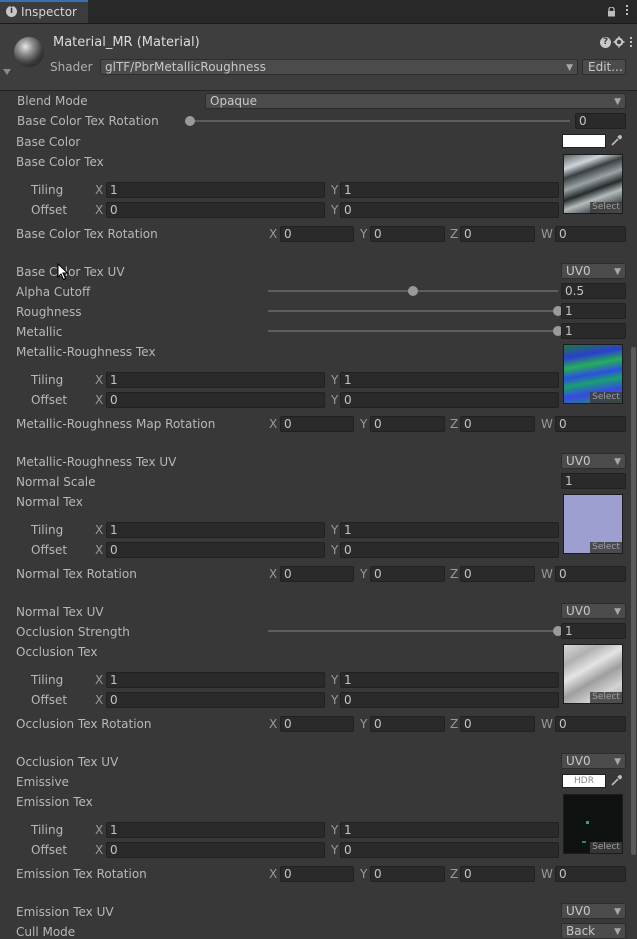 Image resolution: width=637 pixels, height=939 pixels. Describe the element at coordinates (497, 574) in the screenshot. I see `normal-rotation-z-field: 0` at that location.